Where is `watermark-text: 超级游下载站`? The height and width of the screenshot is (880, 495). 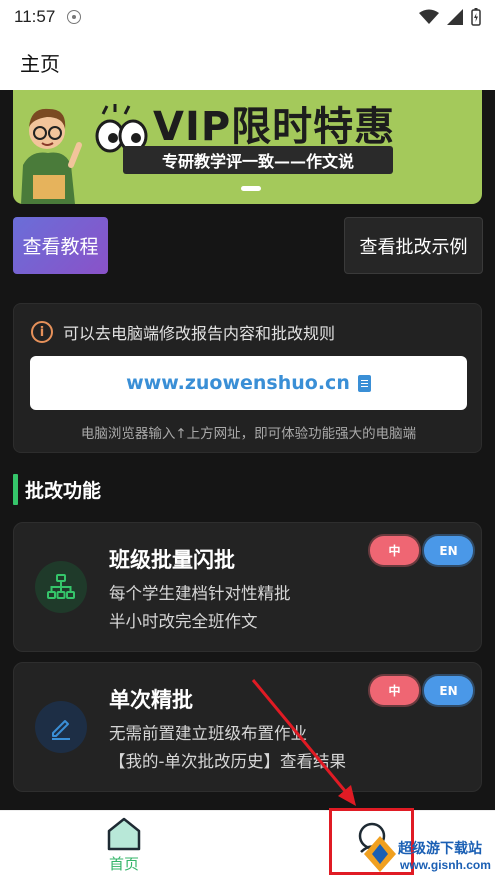 watermark-text: 超级游下载站 is located at coordinates (440, 849).